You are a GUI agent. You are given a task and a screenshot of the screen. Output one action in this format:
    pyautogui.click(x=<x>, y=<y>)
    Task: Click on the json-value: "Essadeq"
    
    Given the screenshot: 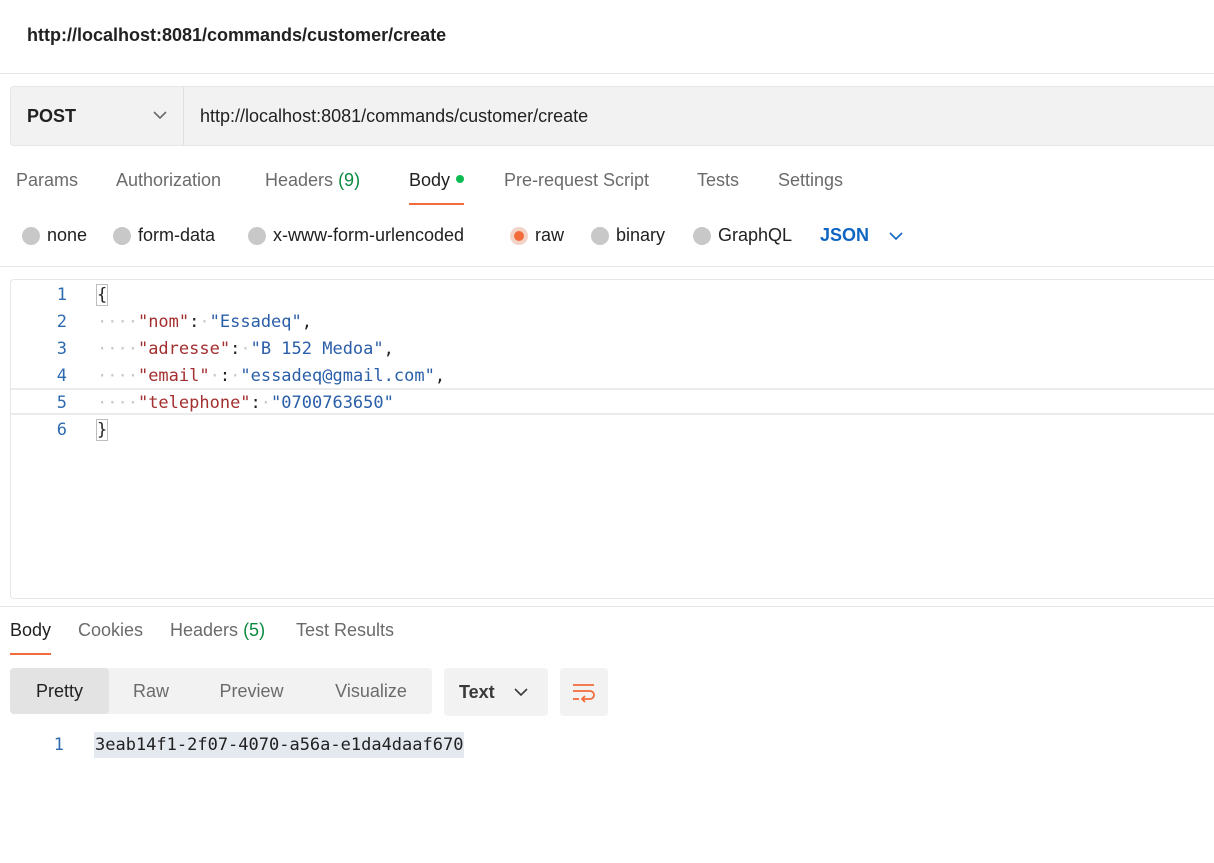 What is the action you would take?
    pyautogui.click(x=255, y=322)
    